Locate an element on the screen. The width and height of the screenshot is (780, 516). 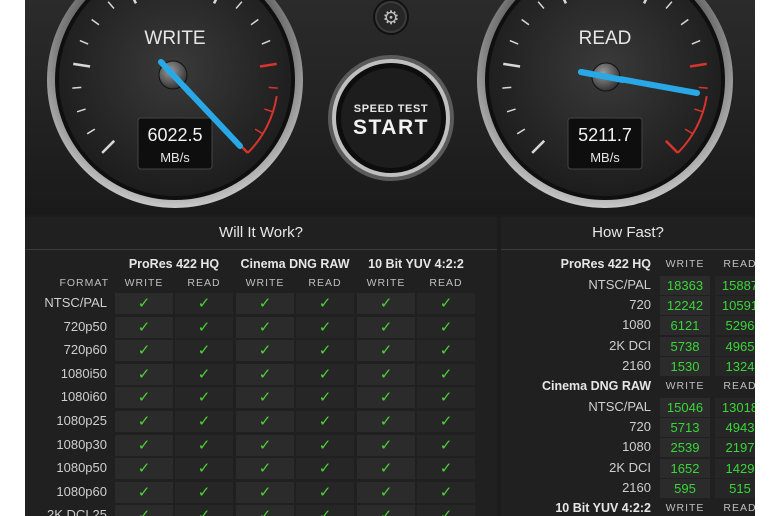
read-label: READ is located at coordinates (605, 38).